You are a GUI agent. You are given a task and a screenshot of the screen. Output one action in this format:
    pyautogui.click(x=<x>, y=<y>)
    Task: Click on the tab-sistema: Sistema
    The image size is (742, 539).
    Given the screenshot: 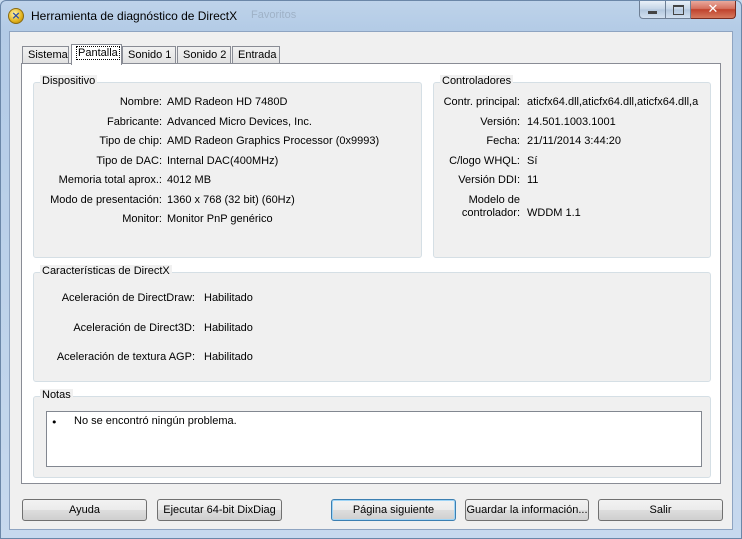 What is the action you would take?
    pyautogui.click(x=45, y=55)
    